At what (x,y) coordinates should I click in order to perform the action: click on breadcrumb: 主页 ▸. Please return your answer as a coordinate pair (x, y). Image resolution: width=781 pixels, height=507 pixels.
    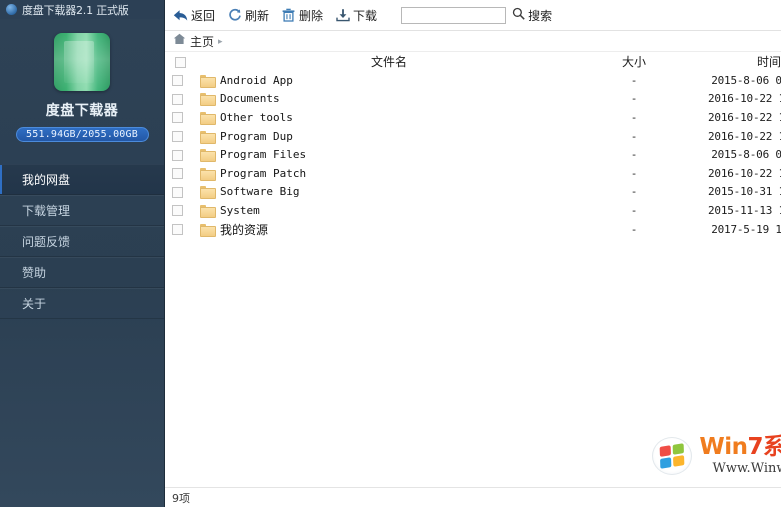
    Looking at the image, I should click on (473, 41).